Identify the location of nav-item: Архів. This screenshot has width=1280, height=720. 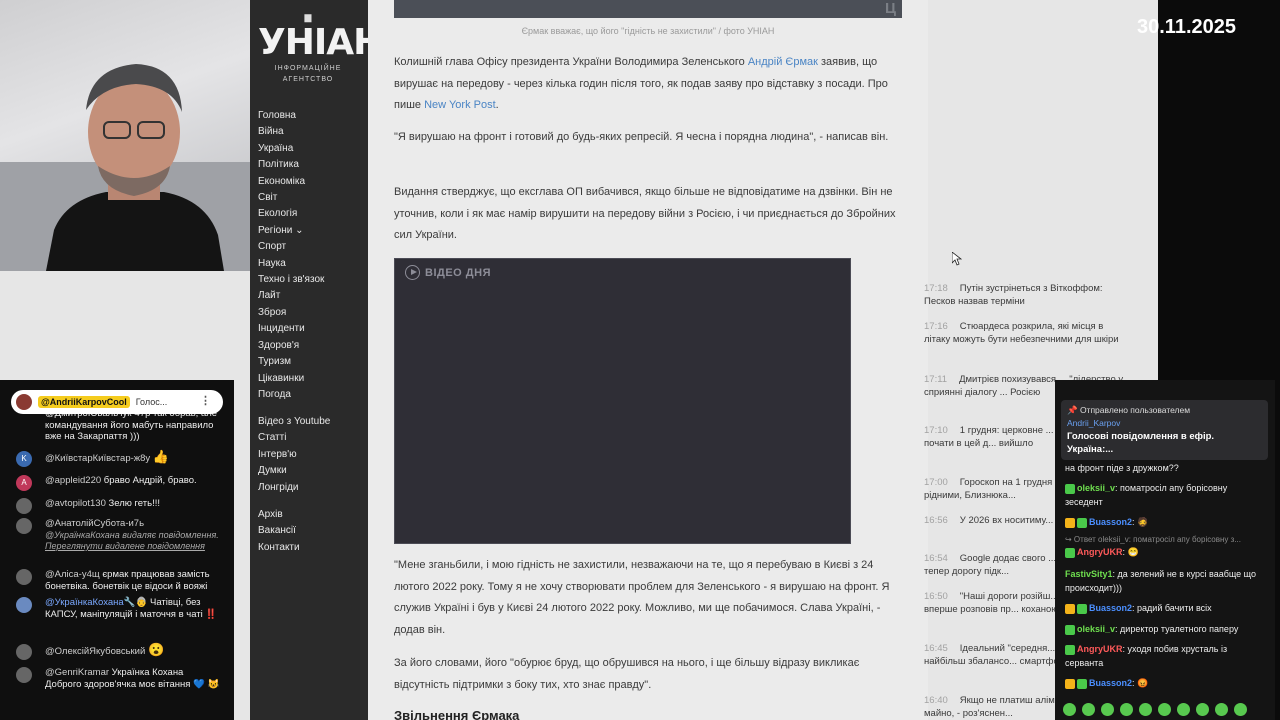
(279, 515).